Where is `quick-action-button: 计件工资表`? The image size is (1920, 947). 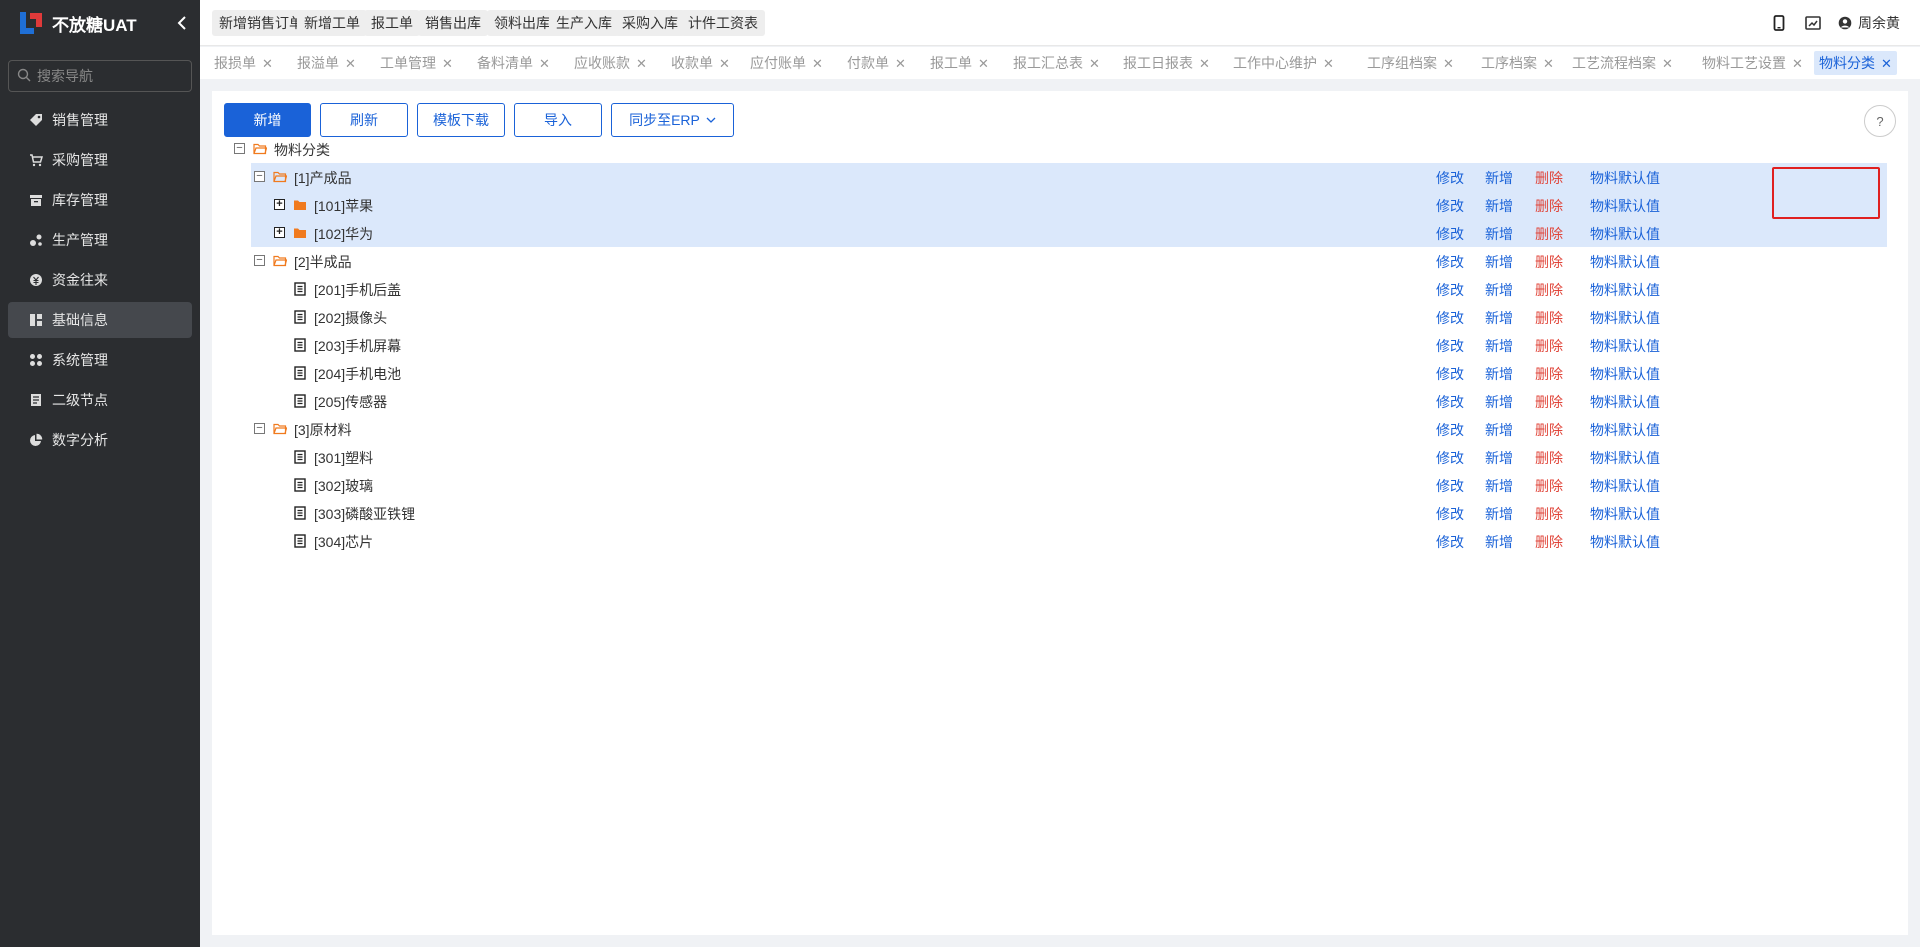 quick-action-button: 计件工资表 is located at coordinates (723, 23).